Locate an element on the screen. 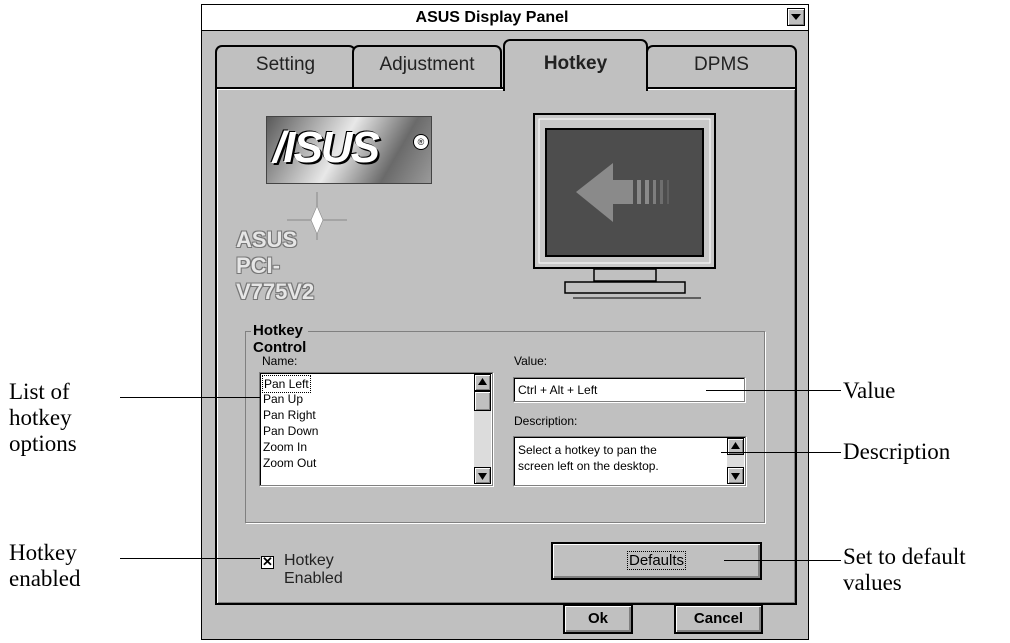 This screenshot has height=643, width=1010. chevron-down-icon is located at coordinates (796, 17).